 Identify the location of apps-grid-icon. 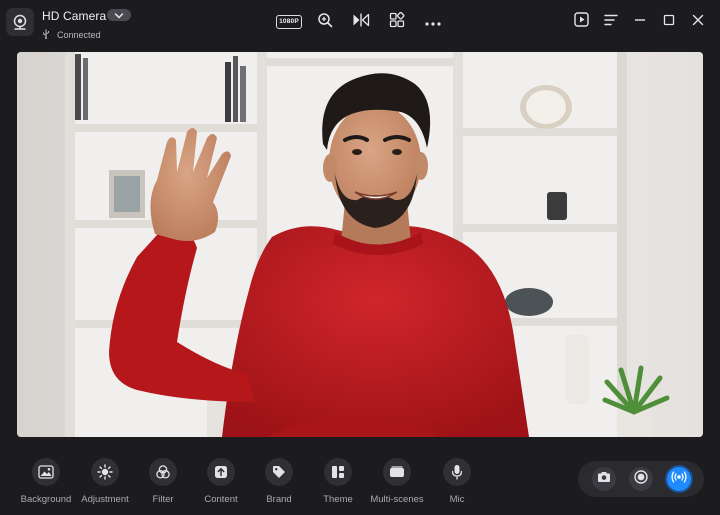
(397, 22).